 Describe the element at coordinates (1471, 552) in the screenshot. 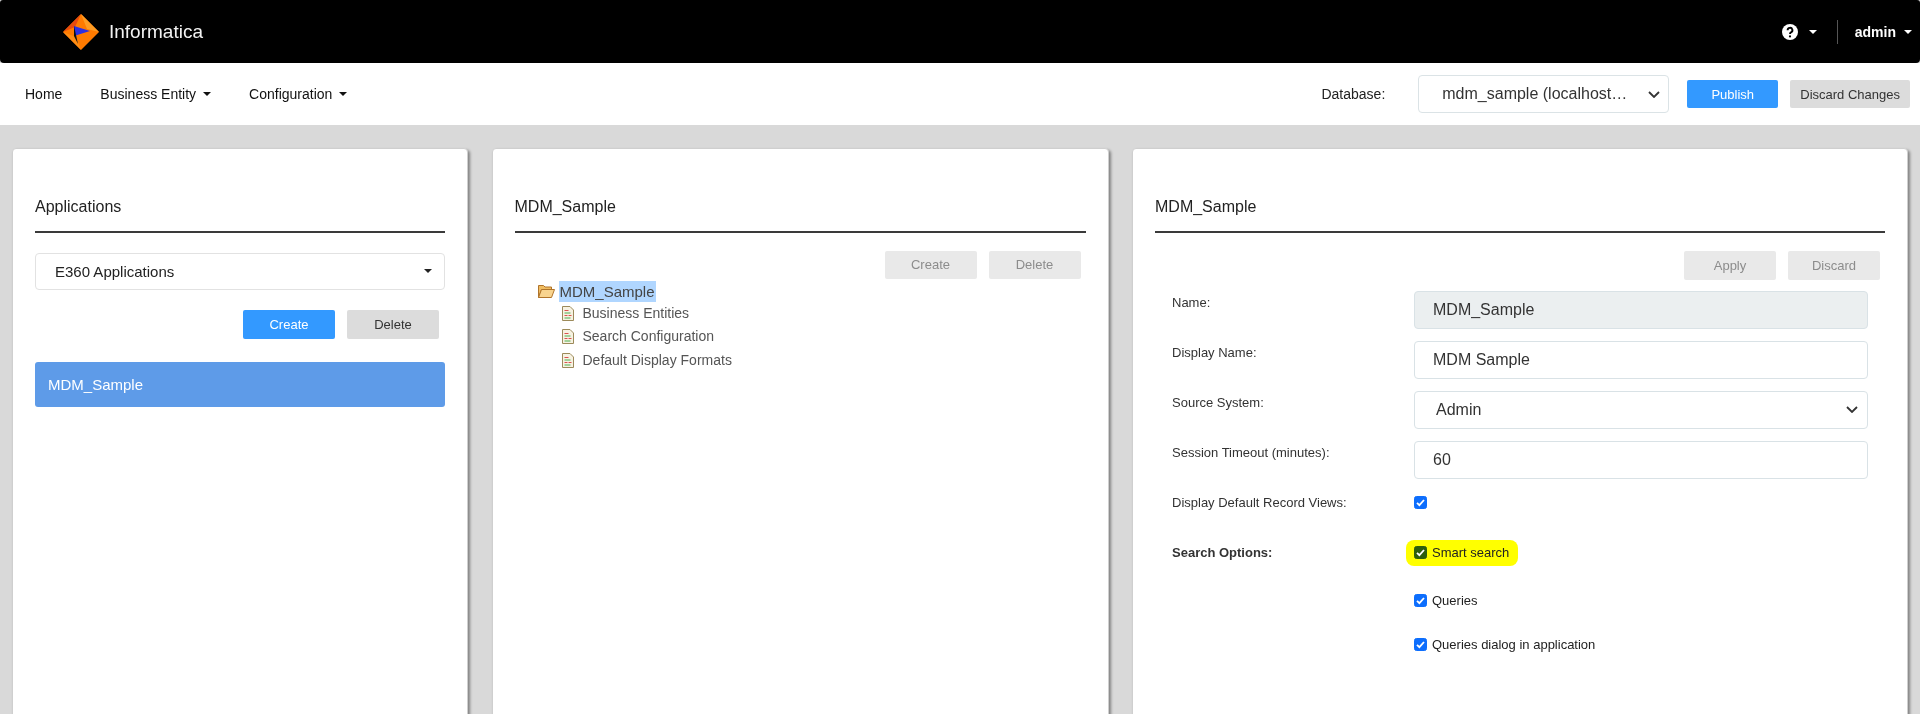

I see `checkbox-label: Smart search` at that location.